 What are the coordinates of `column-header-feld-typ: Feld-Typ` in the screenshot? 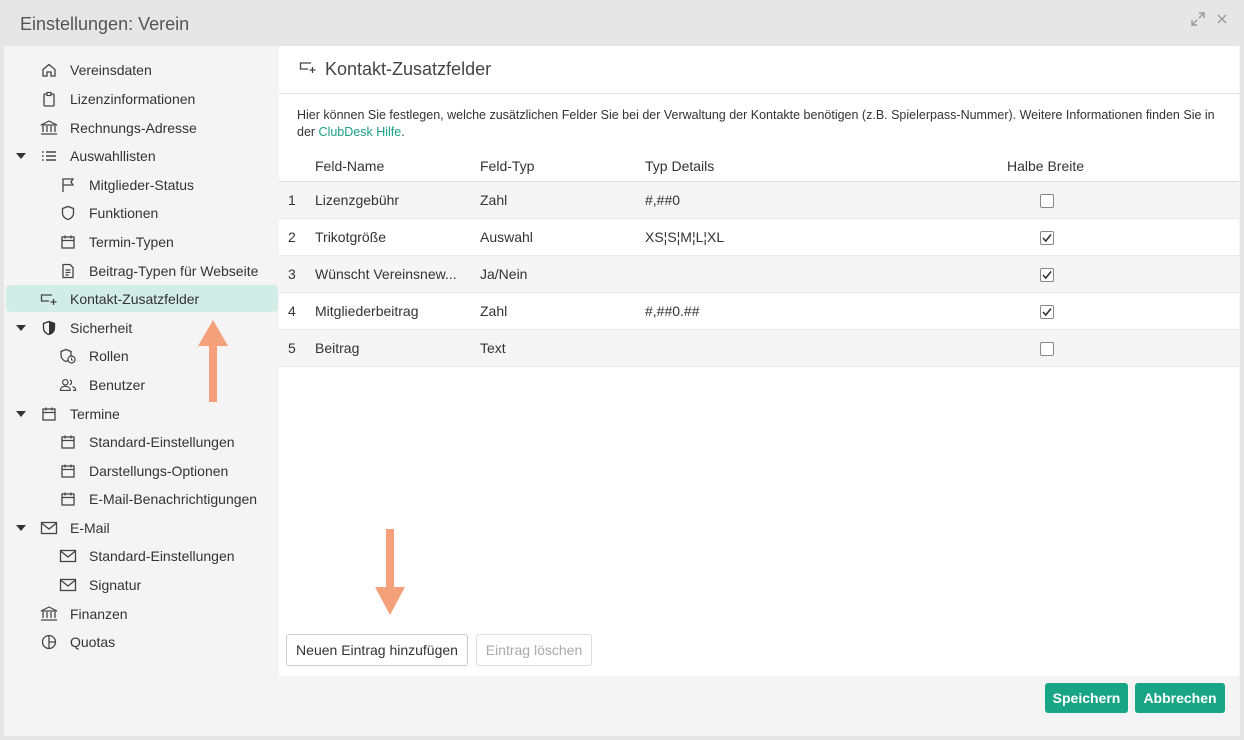 It's located at (507, 166).